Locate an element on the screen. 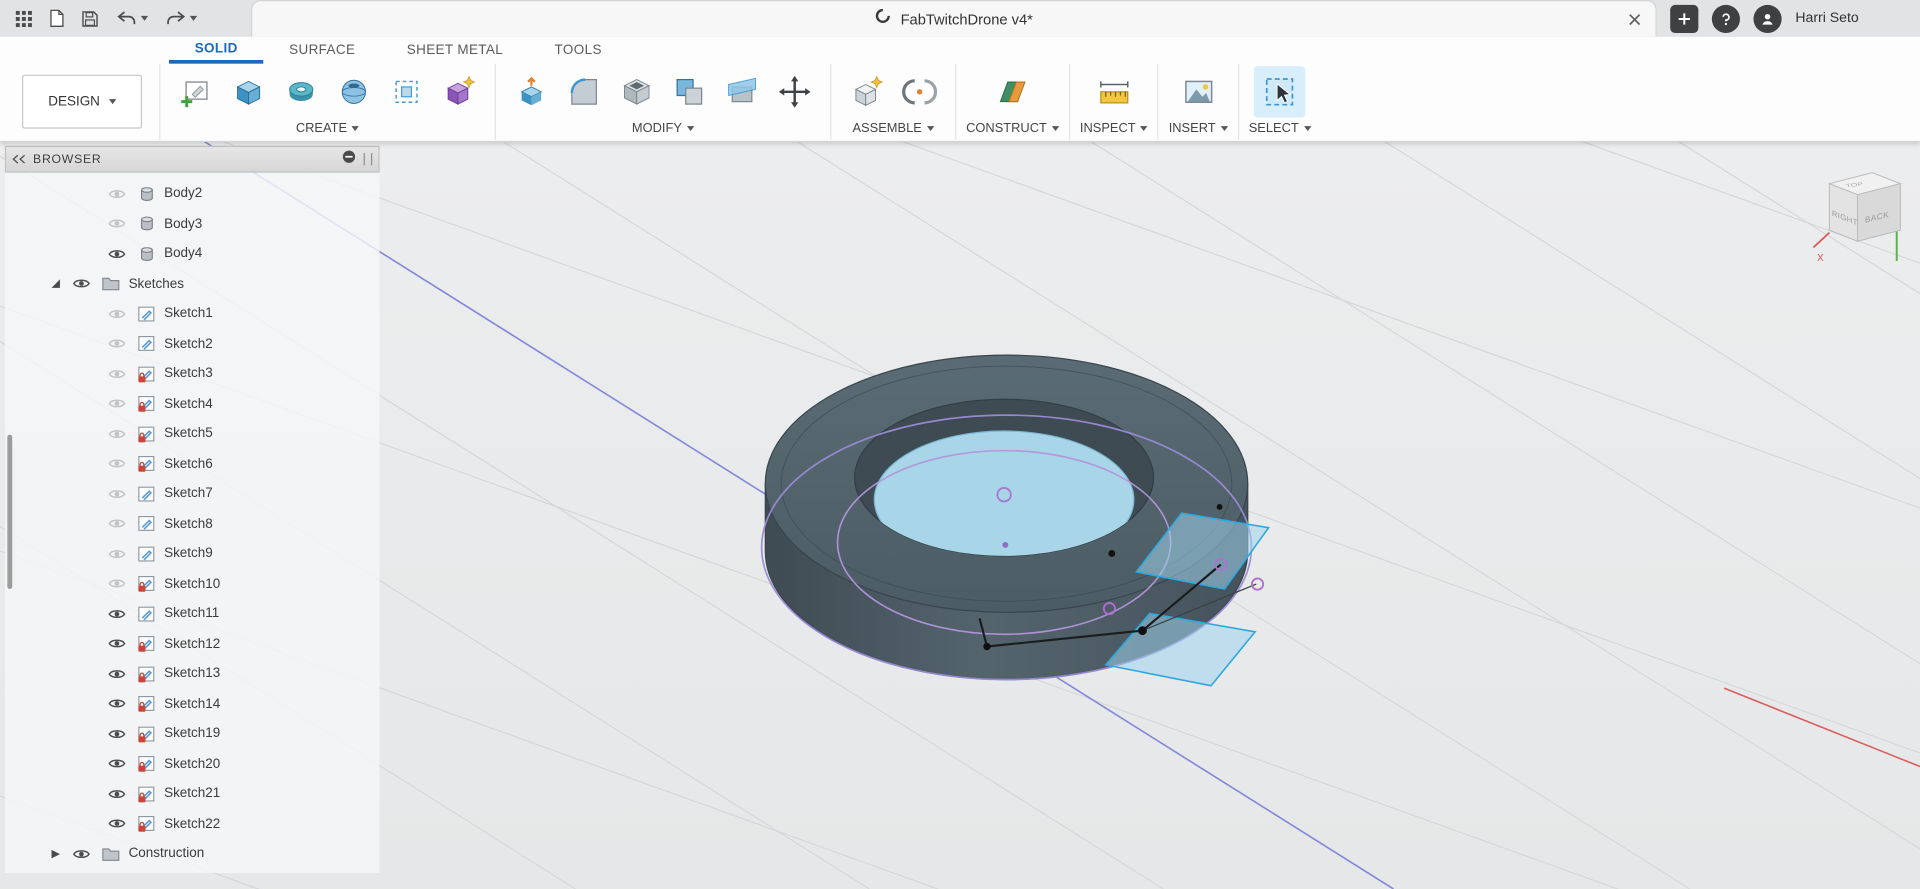 This screenshot has width=1920, height=889. app-grid-icon is located at coordinates (24, 18).